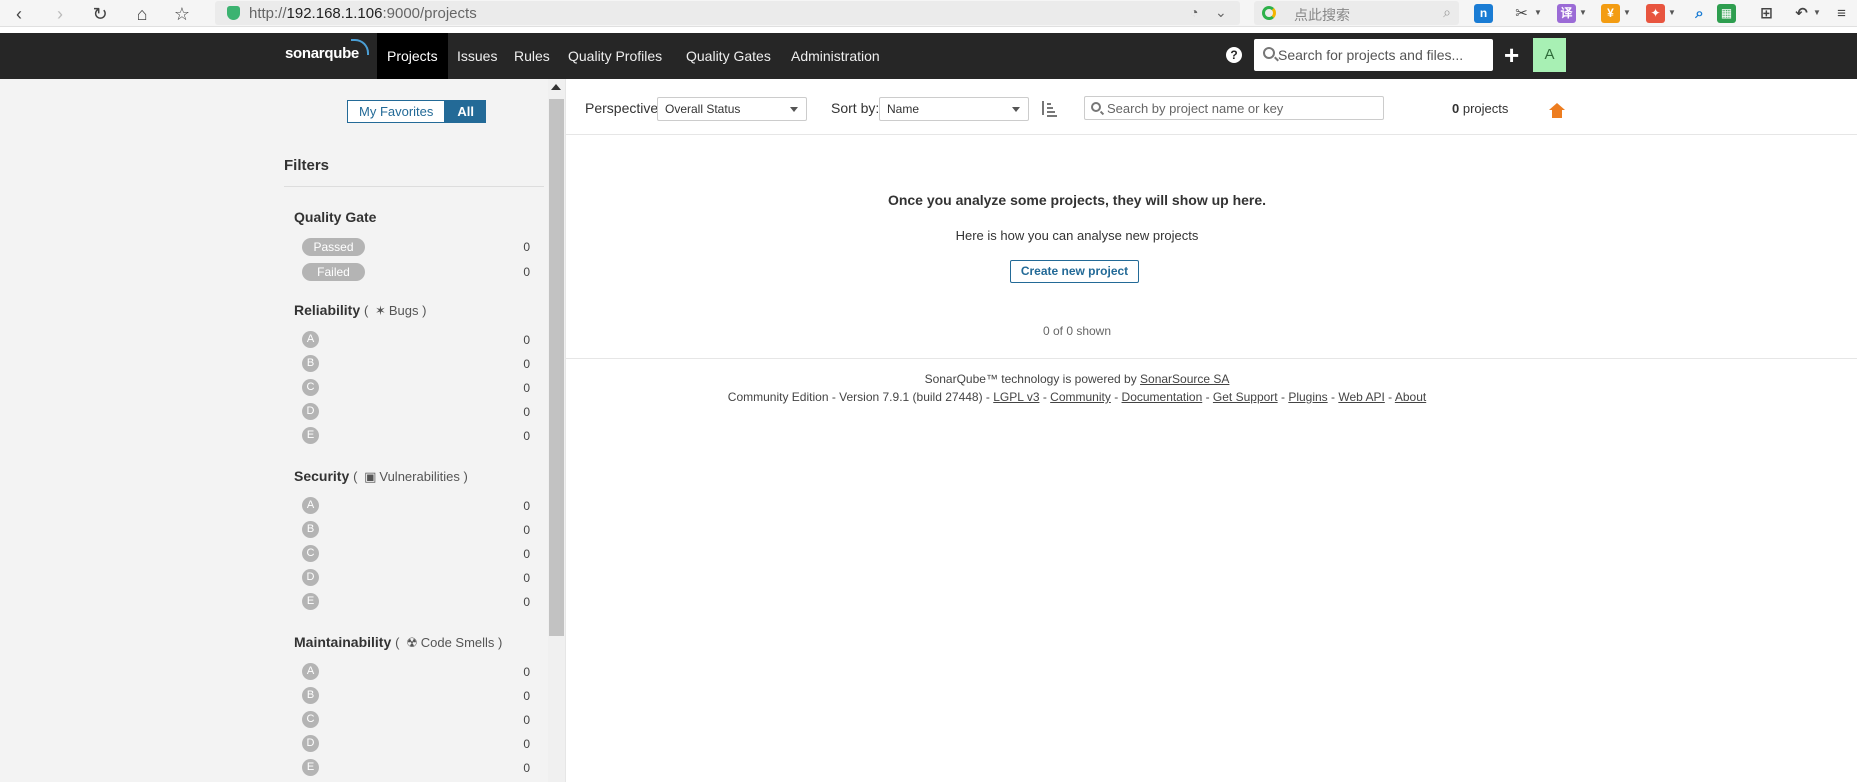  What do you see at coordinates (1234, 55) in the screenshot?
I see `help-icon: ?` at bounding box center [1234, 55].